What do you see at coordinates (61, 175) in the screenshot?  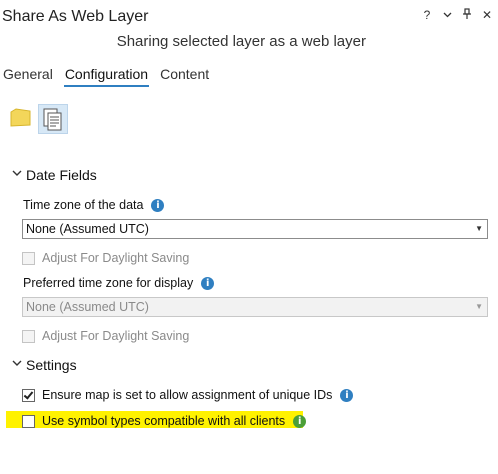 I see `date-fields-title: Date Fields` at bounding box center [61, 175].